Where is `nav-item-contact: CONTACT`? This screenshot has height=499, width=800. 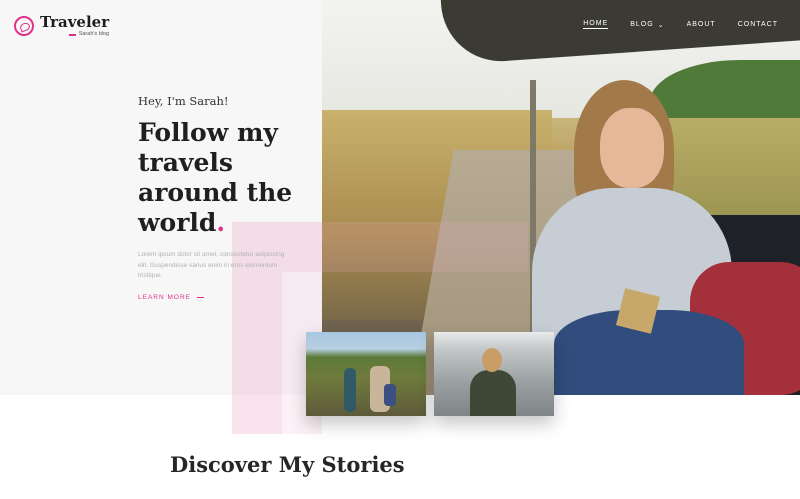
nav-item-contact: CONTACT is located at coordinates (758, 24).